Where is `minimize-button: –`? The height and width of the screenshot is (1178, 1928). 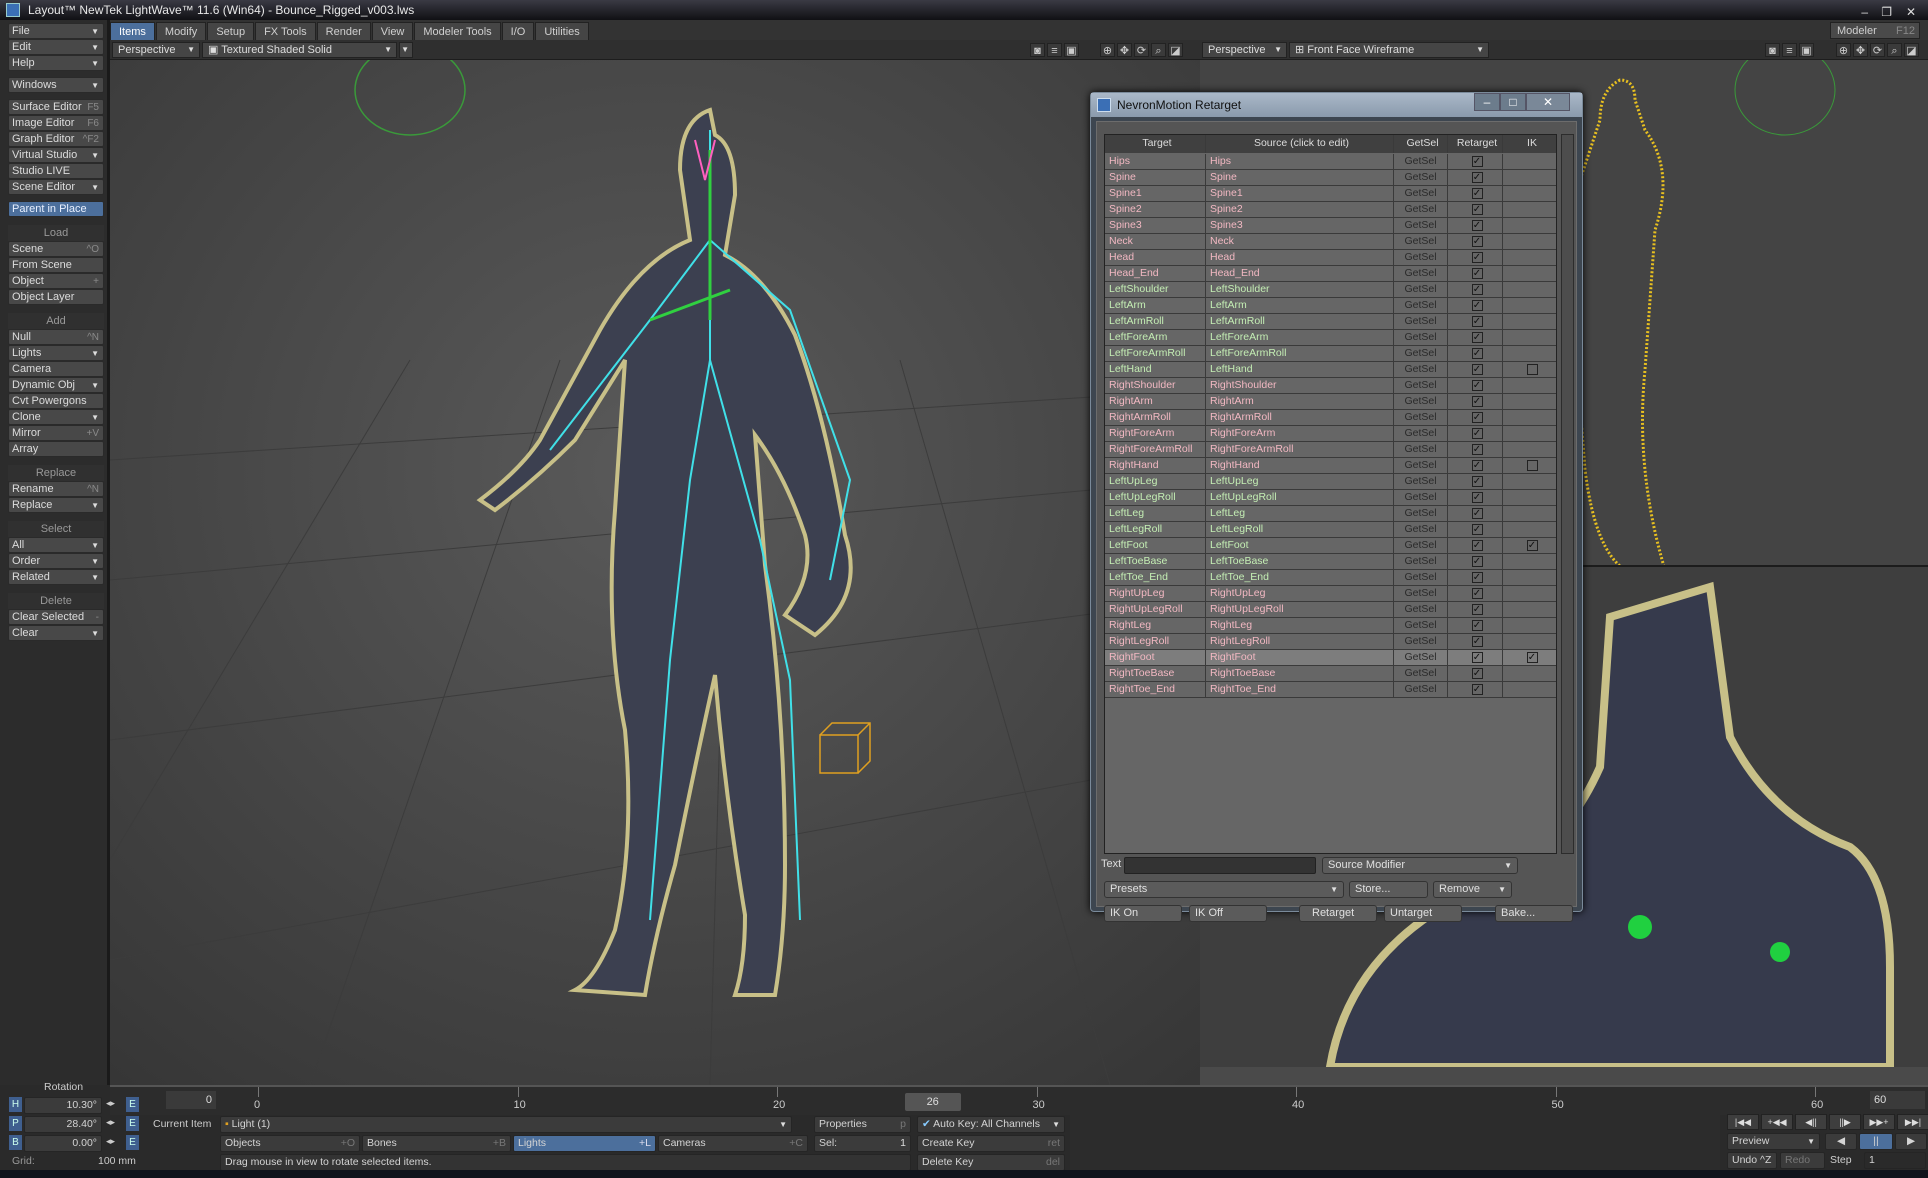 minimize-button: – is located at coordinates (1864, 12).